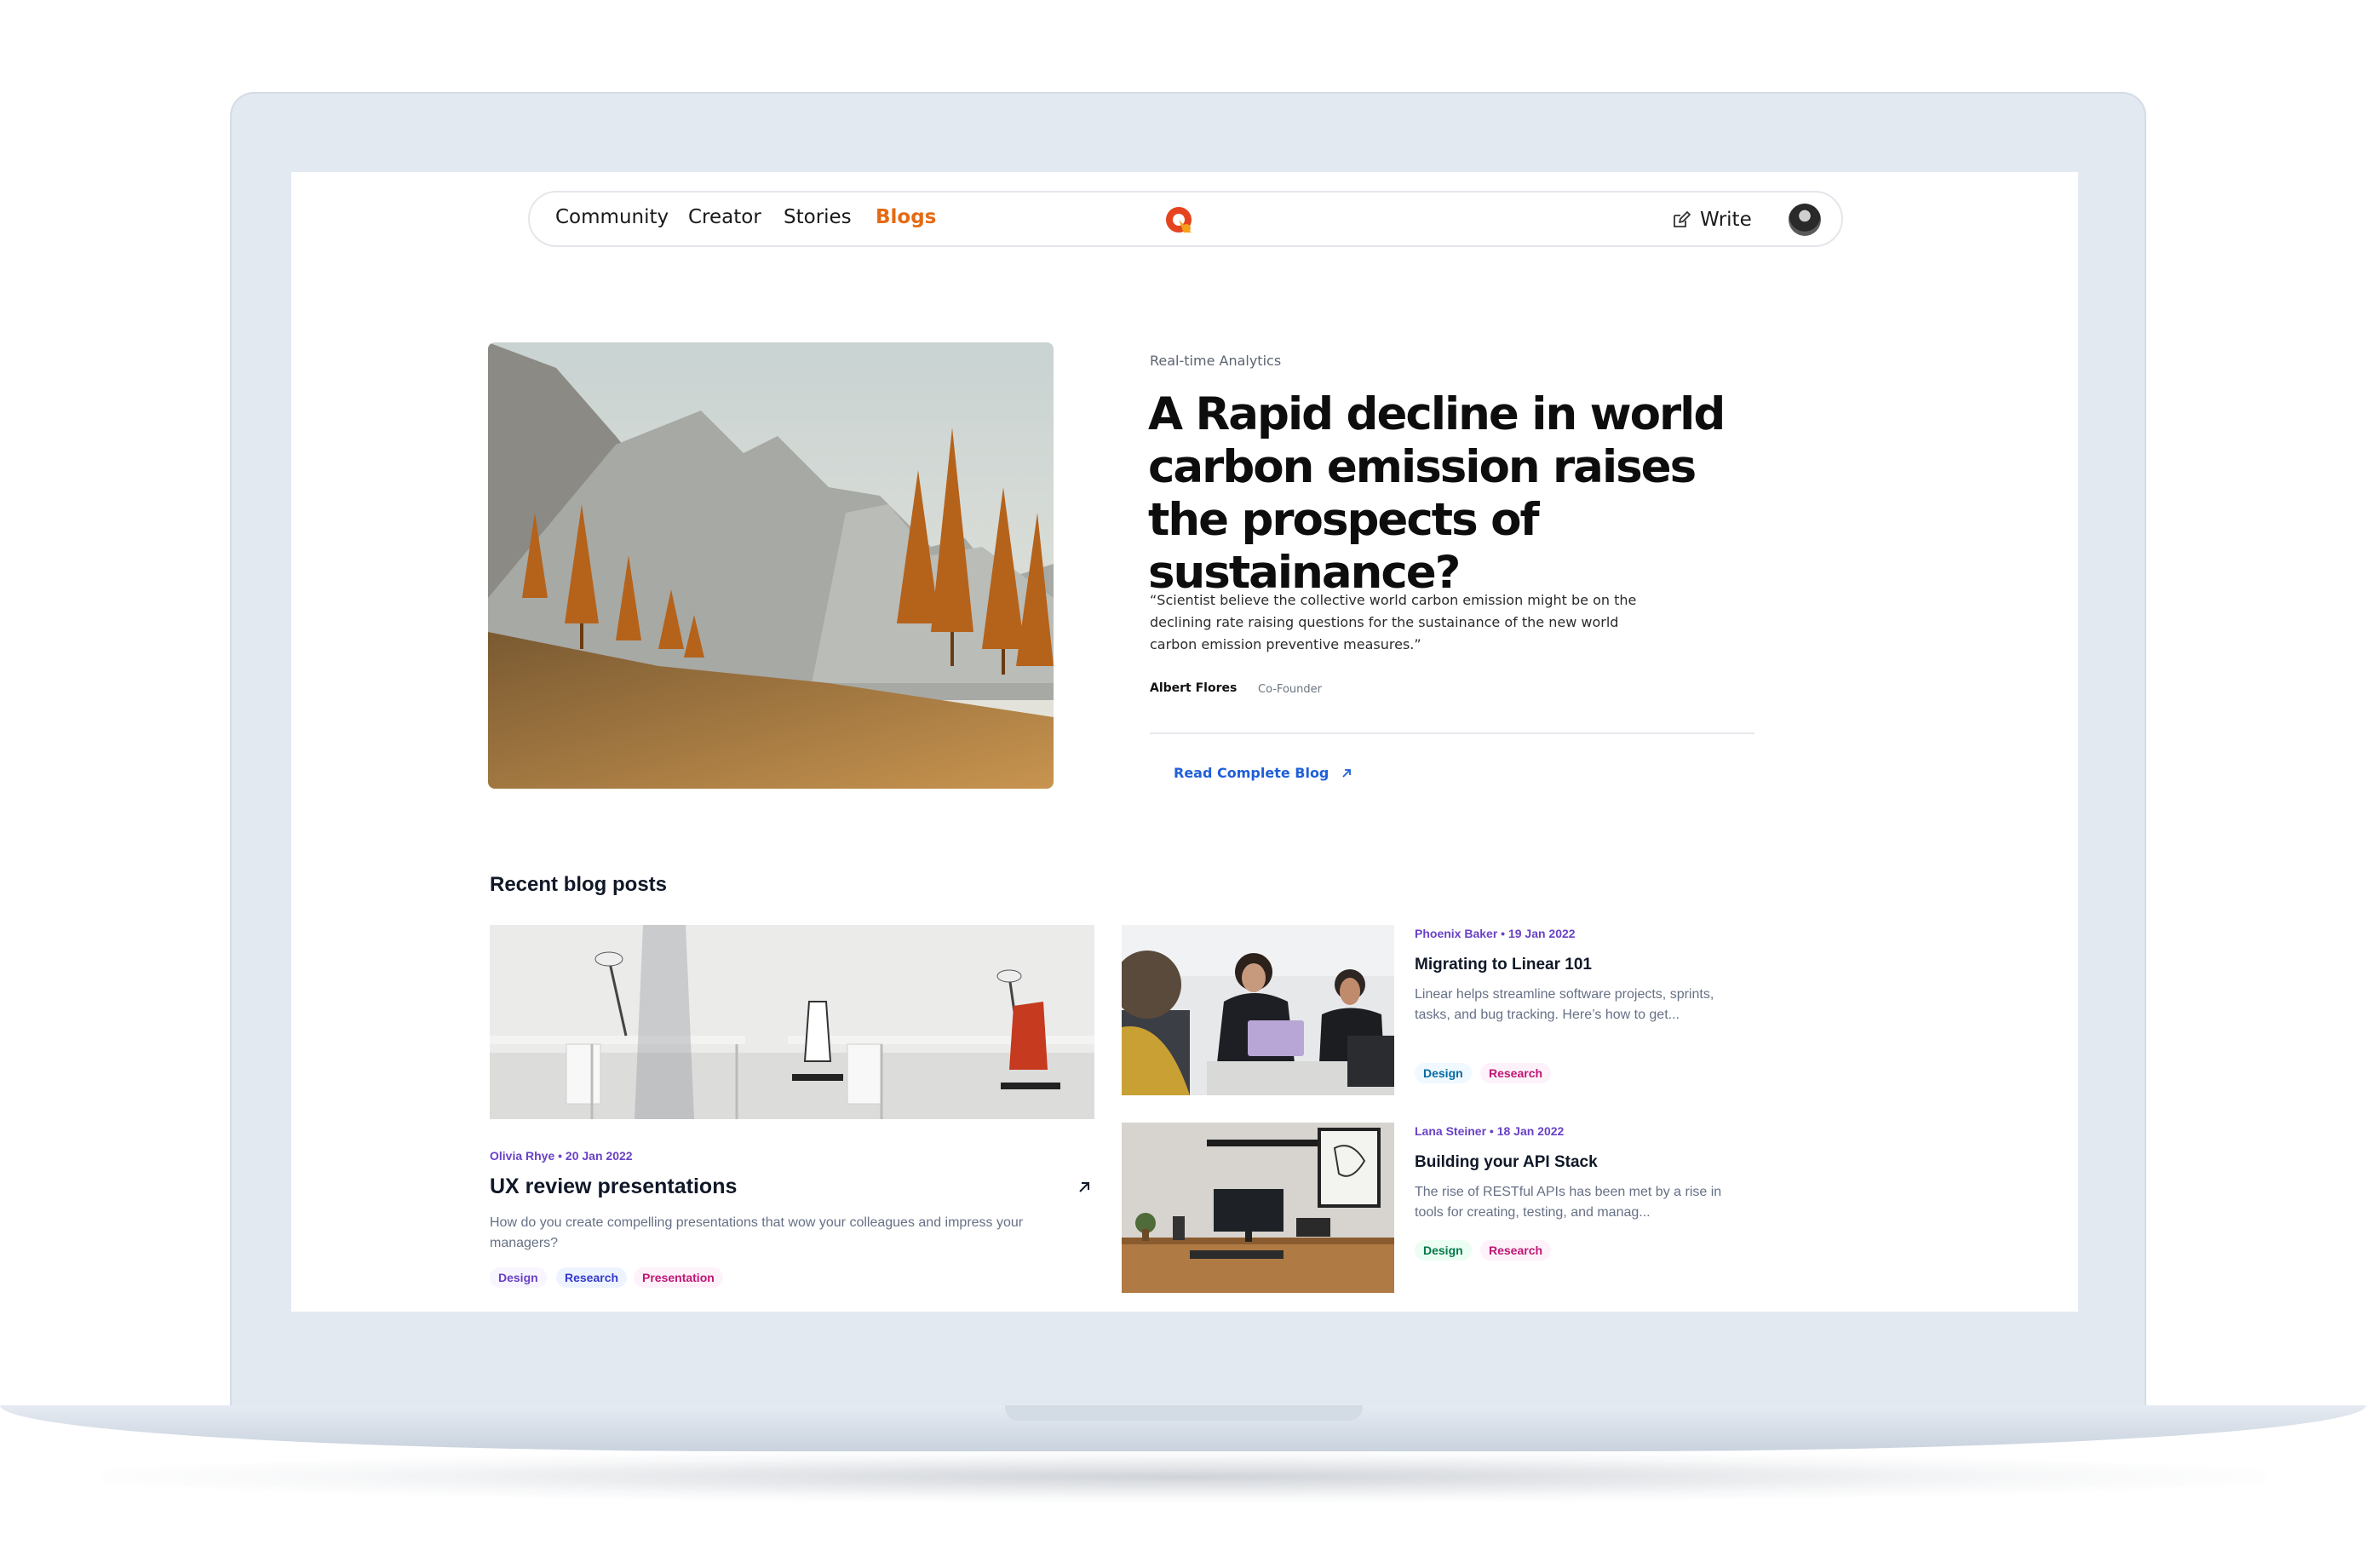 This screenshot has height=1568, width=2366. What do you see at coordinates (1251, 773) in the screenshot?
I see `read-complete-blog-label: Read Complete Blog` at bounding box center [1251, 773].